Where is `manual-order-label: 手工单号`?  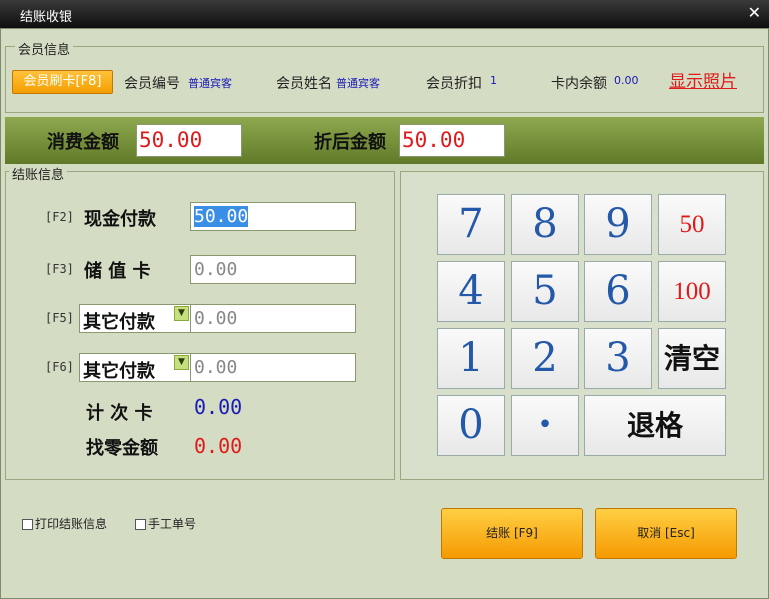 manual-order-label: 手工单号 is located at coordinates (172, 524).